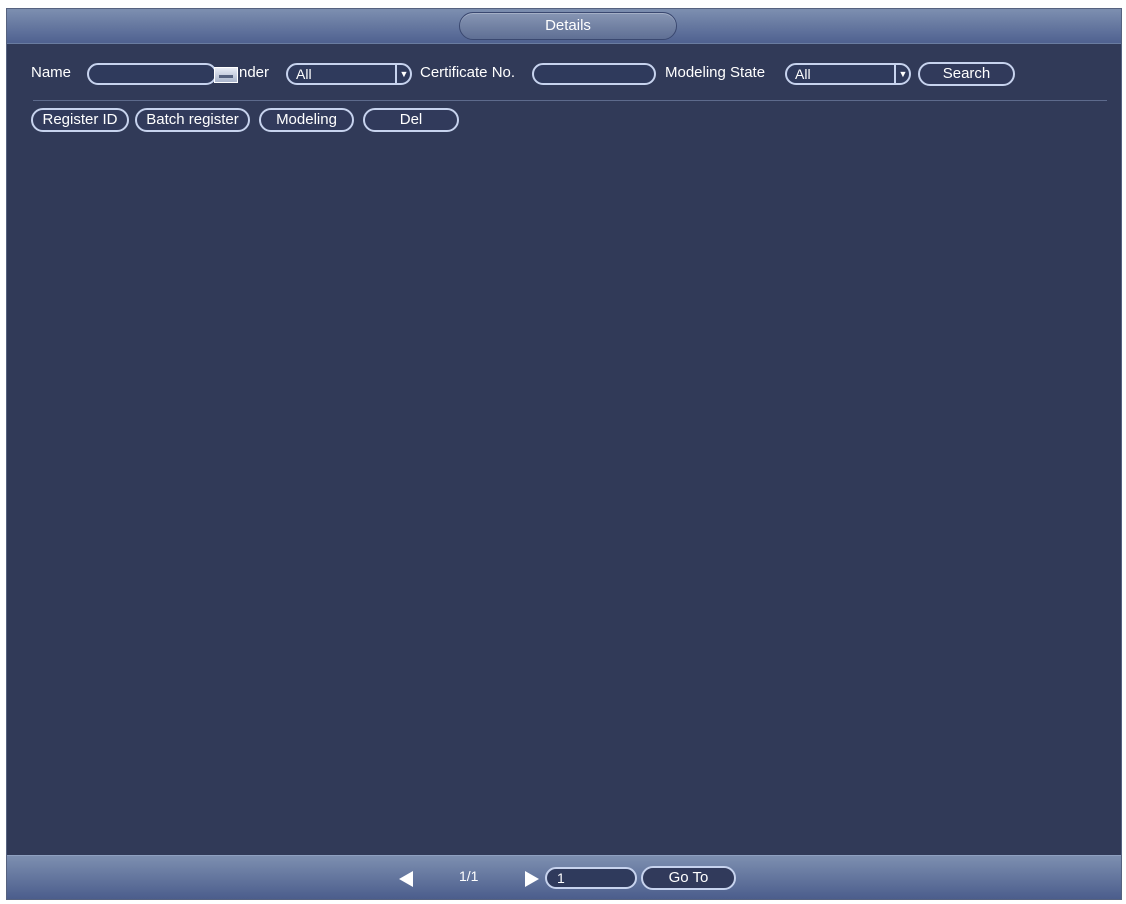 Image resolution: width=1126 pixels, height=904 pixels. I want to click on window-title: Details, so click(568, 26).